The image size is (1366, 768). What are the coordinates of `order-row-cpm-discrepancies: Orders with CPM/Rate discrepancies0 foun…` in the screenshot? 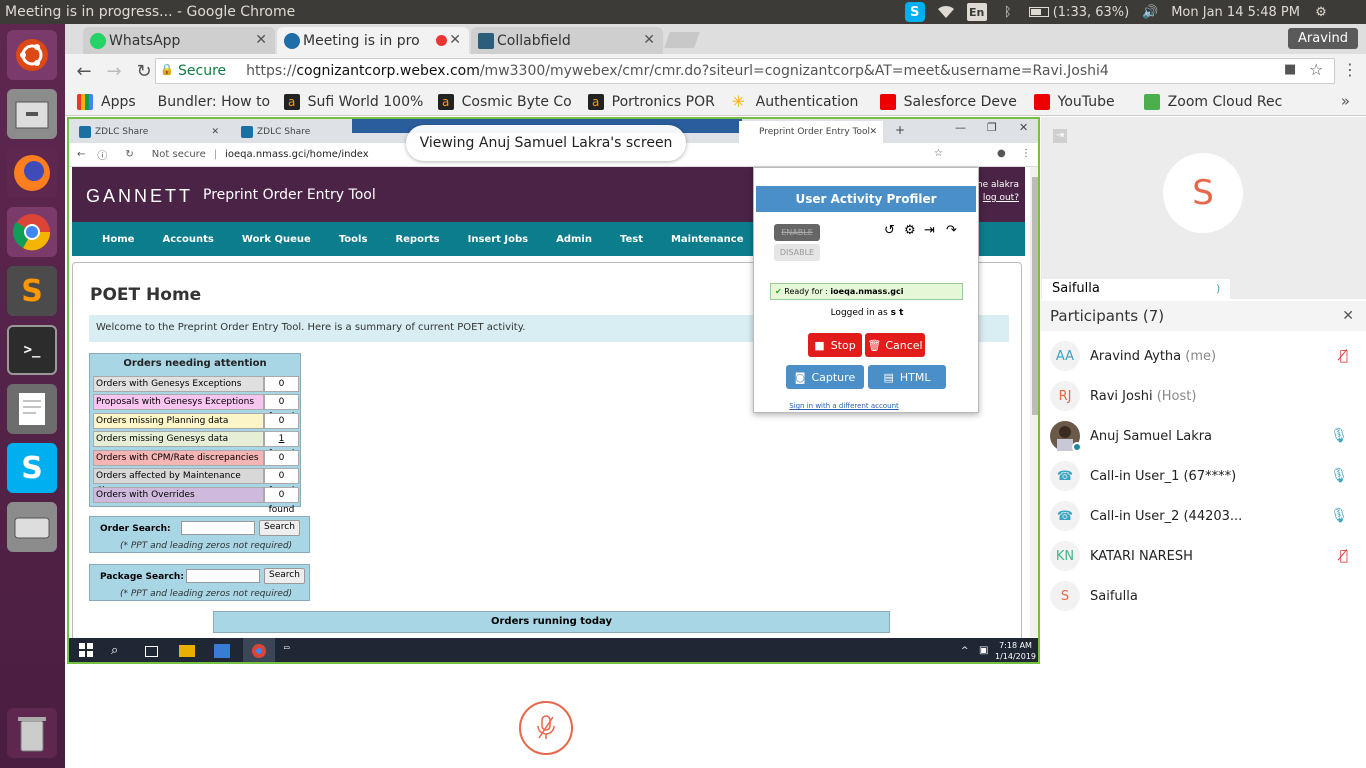 It's located at (196, 464).